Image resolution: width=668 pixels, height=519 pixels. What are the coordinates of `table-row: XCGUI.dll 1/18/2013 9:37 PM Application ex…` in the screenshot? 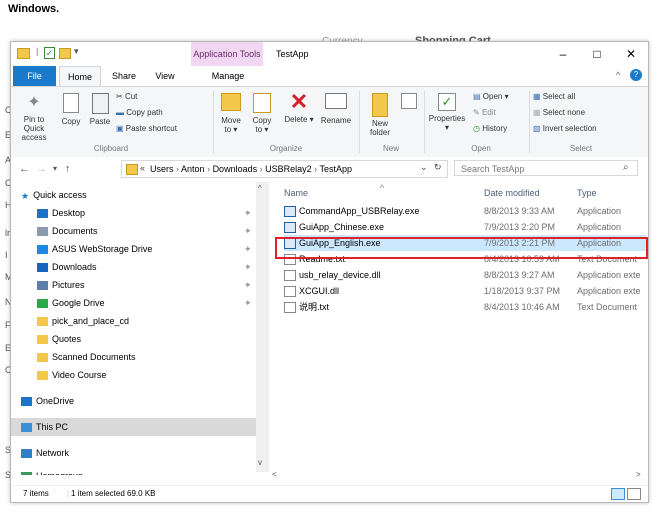 It's located at (465, 291).